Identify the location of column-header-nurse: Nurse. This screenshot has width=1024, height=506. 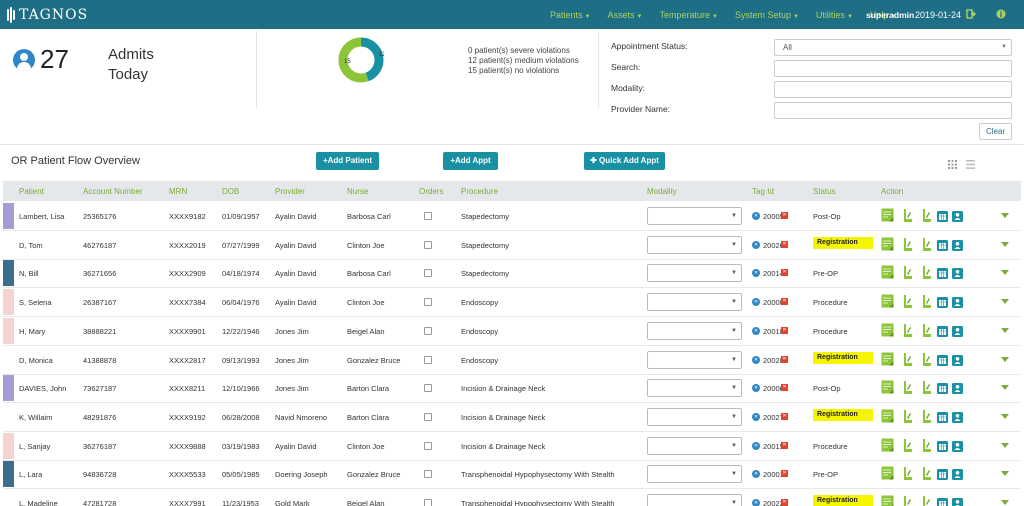
(357, 191).